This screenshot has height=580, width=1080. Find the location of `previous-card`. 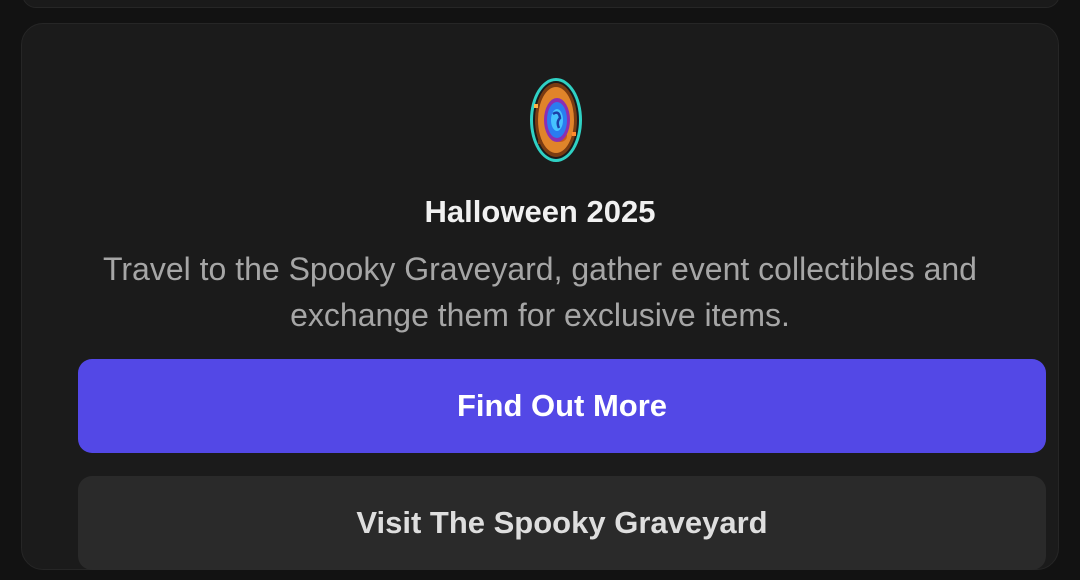

previous-card is located at coordinates (541, 4).